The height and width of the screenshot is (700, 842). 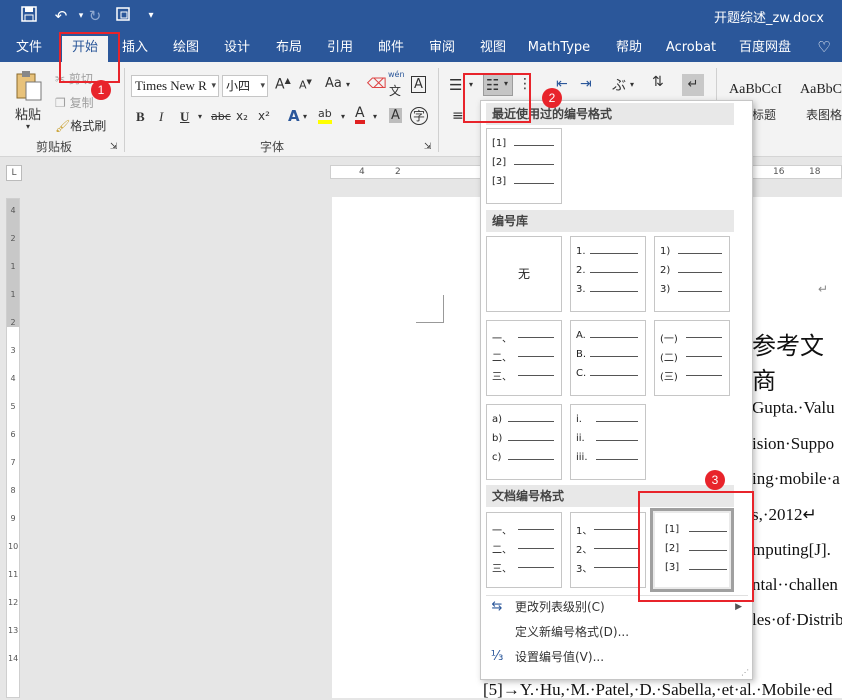 I want to click on strikethrough-button: abc, so click(x=221, y=116).